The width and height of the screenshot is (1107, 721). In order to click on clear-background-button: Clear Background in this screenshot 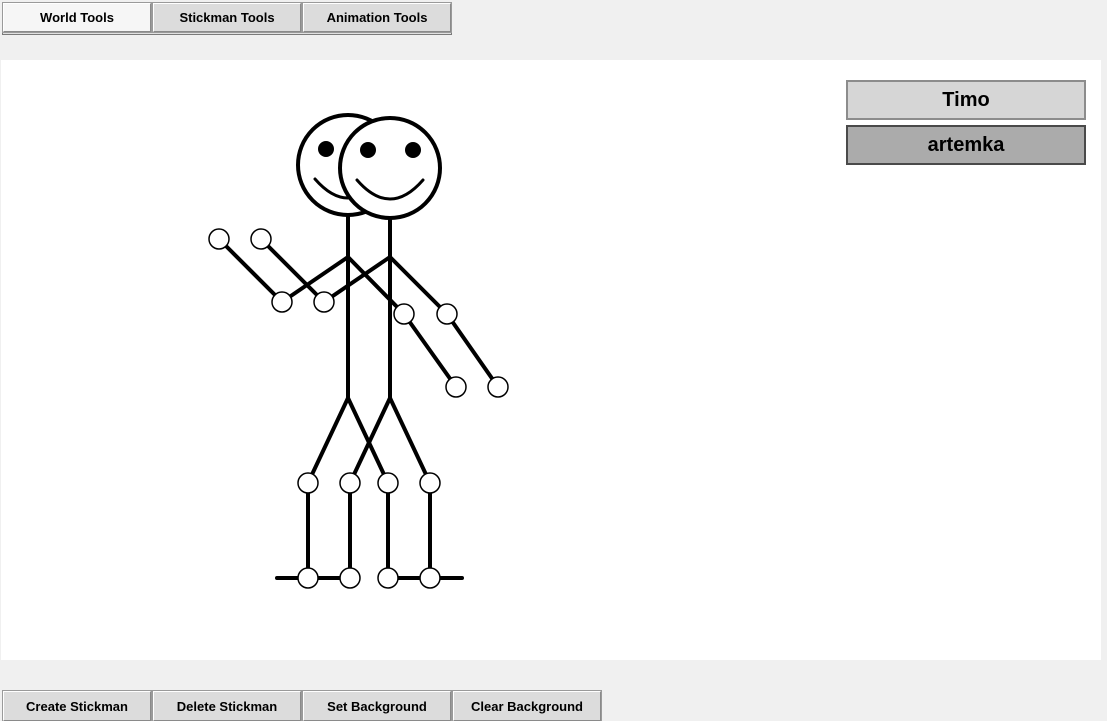, I will do `click(527, 705)`.